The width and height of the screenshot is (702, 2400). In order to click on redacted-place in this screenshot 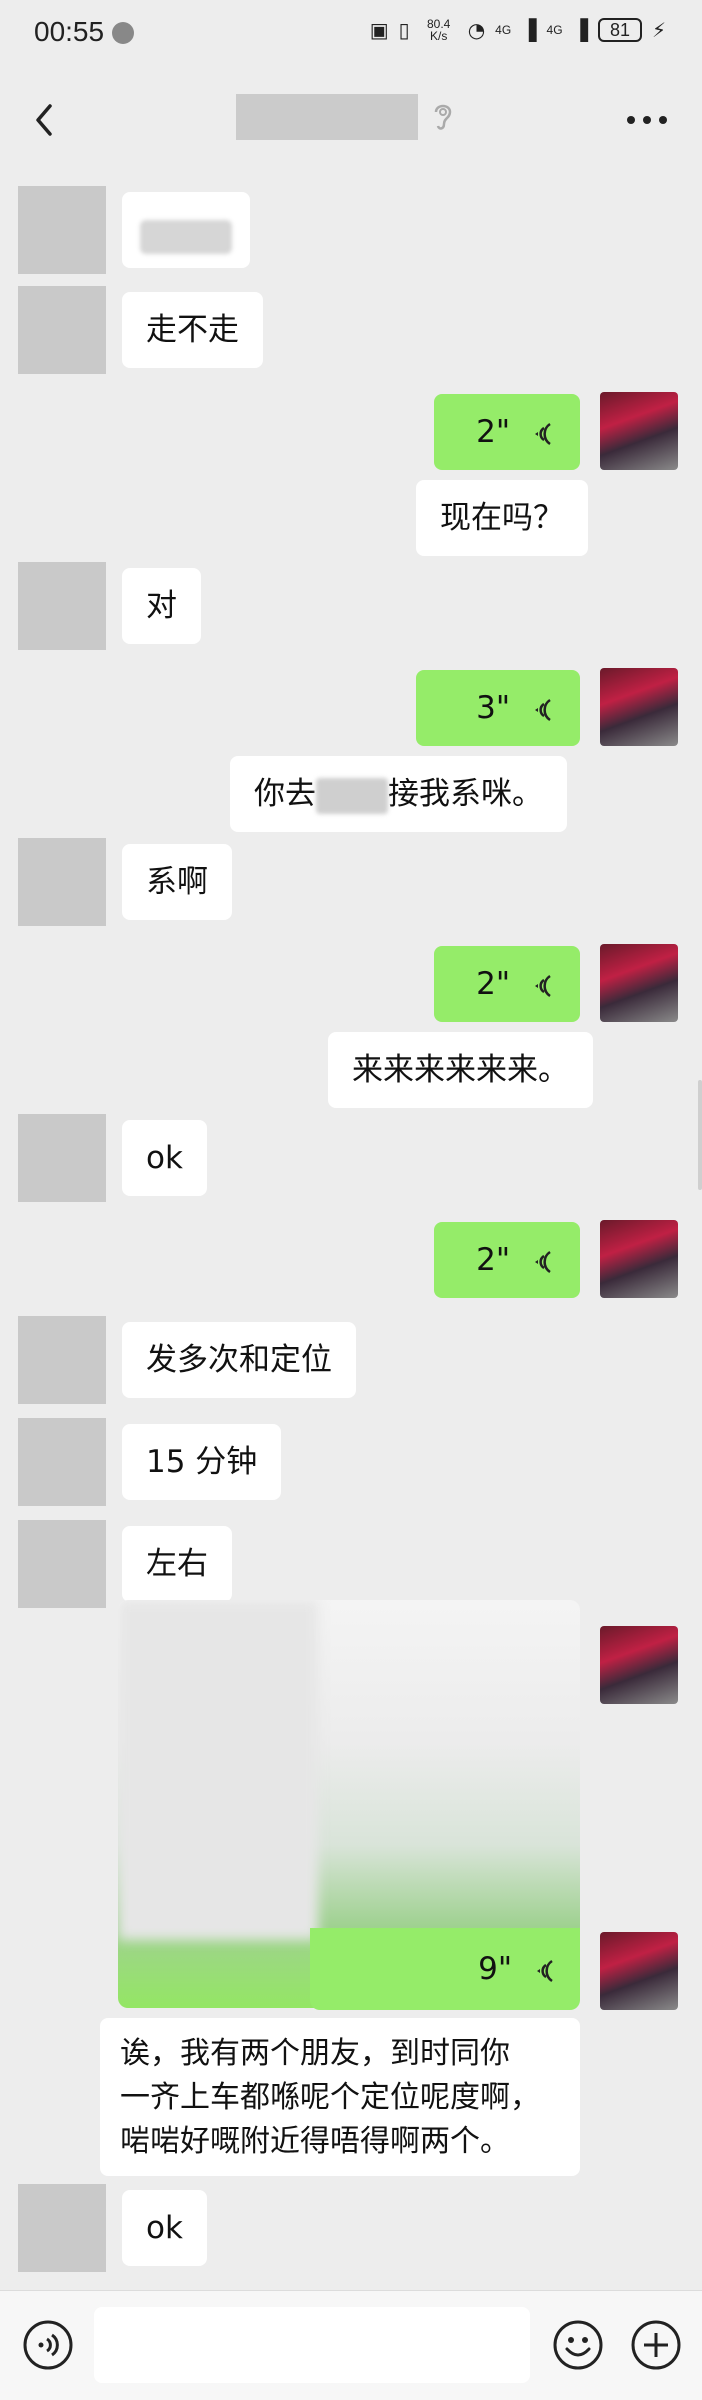, I will do `click(352, 795)`.